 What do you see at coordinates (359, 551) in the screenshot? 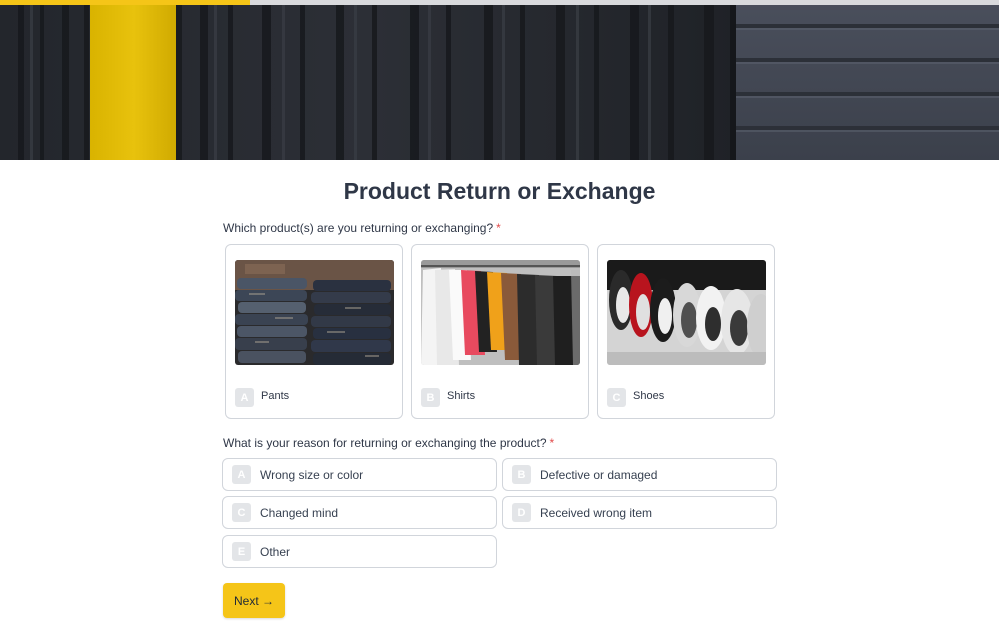
I see `reason-option-other: E Other` at bounding box center [359, 551].